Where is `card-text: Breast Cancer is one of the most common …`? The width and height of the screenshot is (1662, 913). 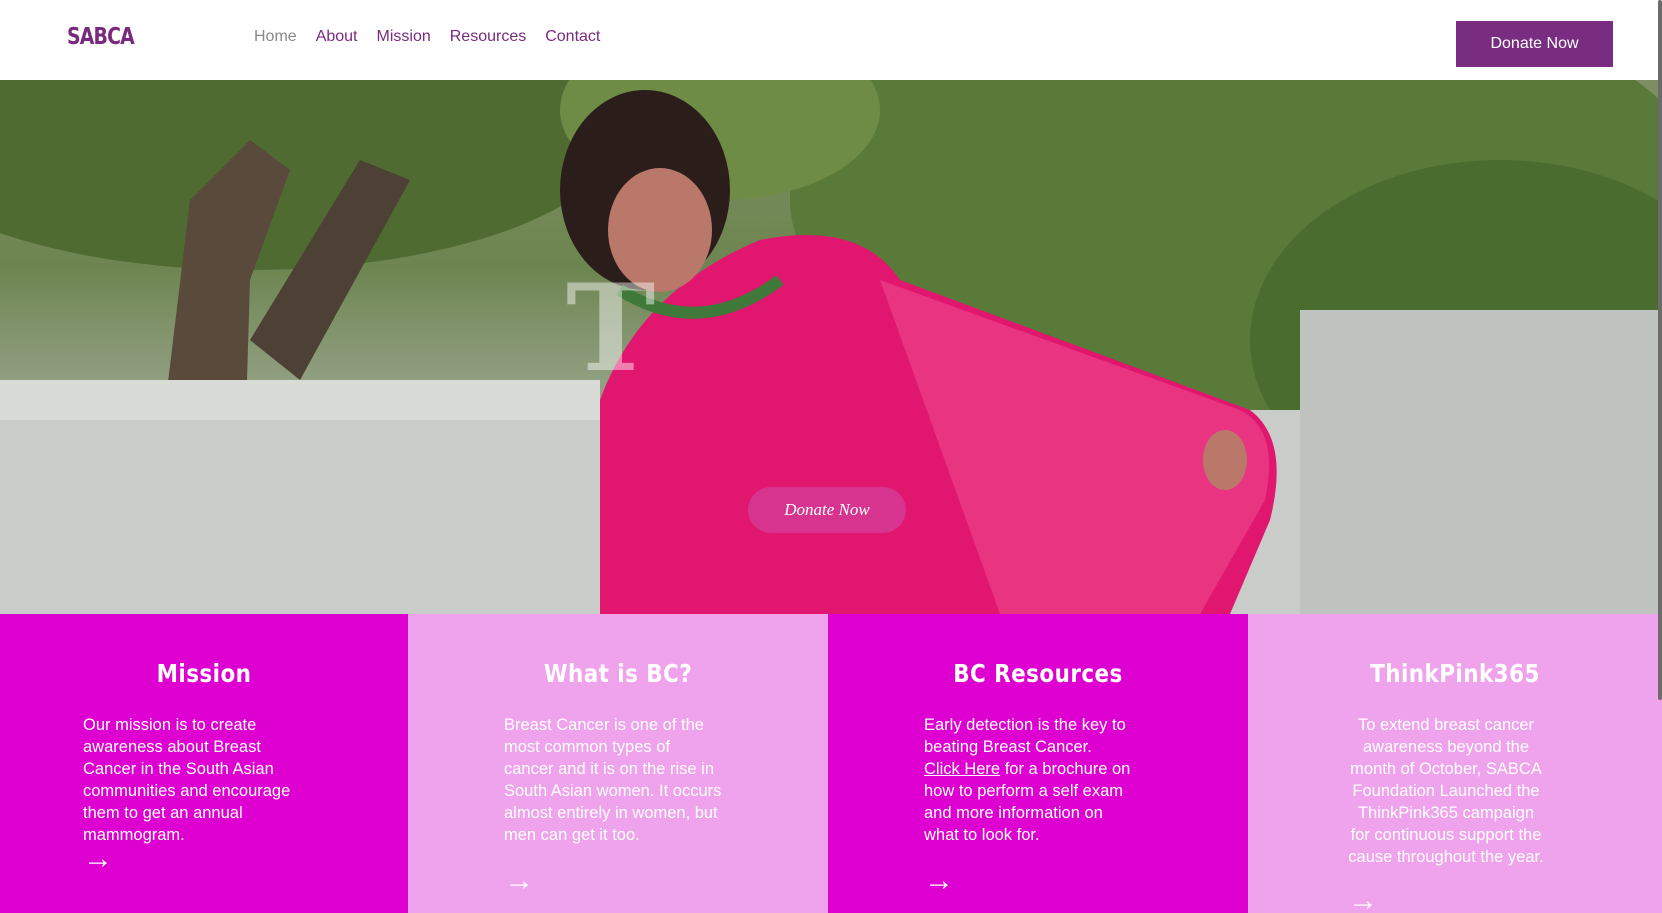
card-text: Breast Cancer is one of the most common … is located at coordinates (613, 780).